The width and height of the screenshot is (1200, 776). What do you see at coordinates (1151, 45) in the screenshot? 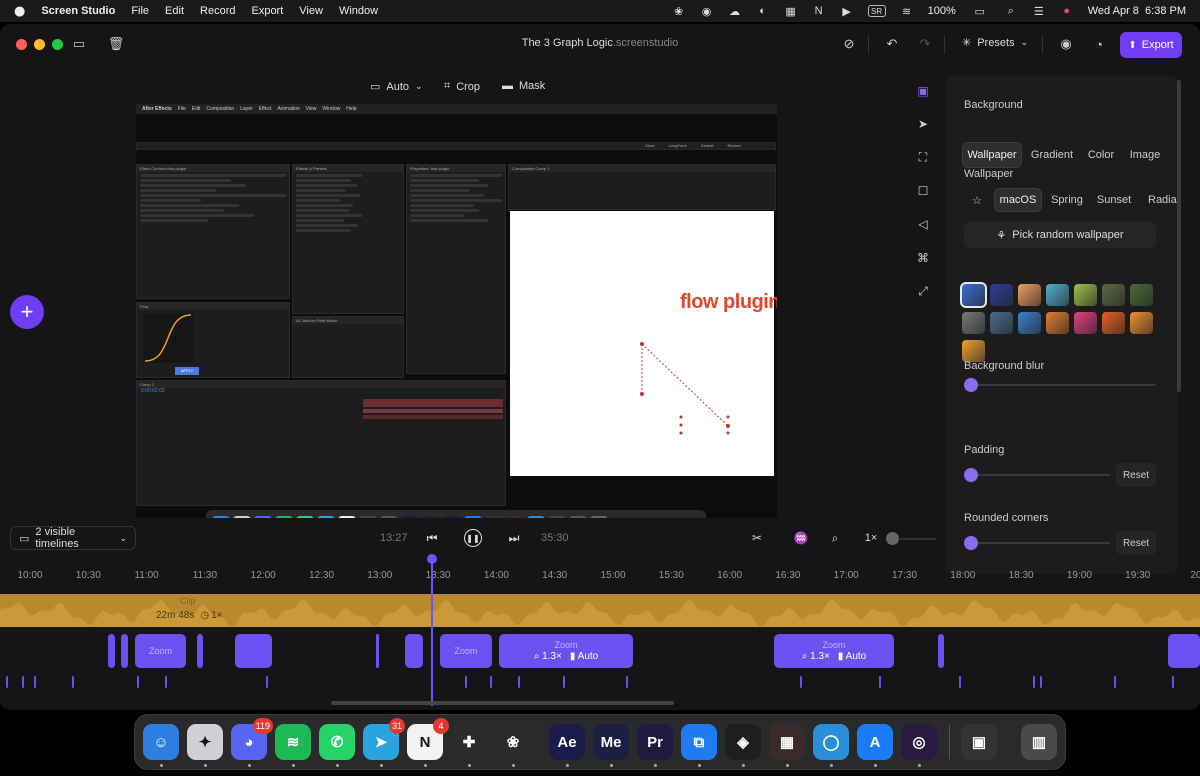
I see `export-button: ⬆ Export` at bounding box center [1151, 45].